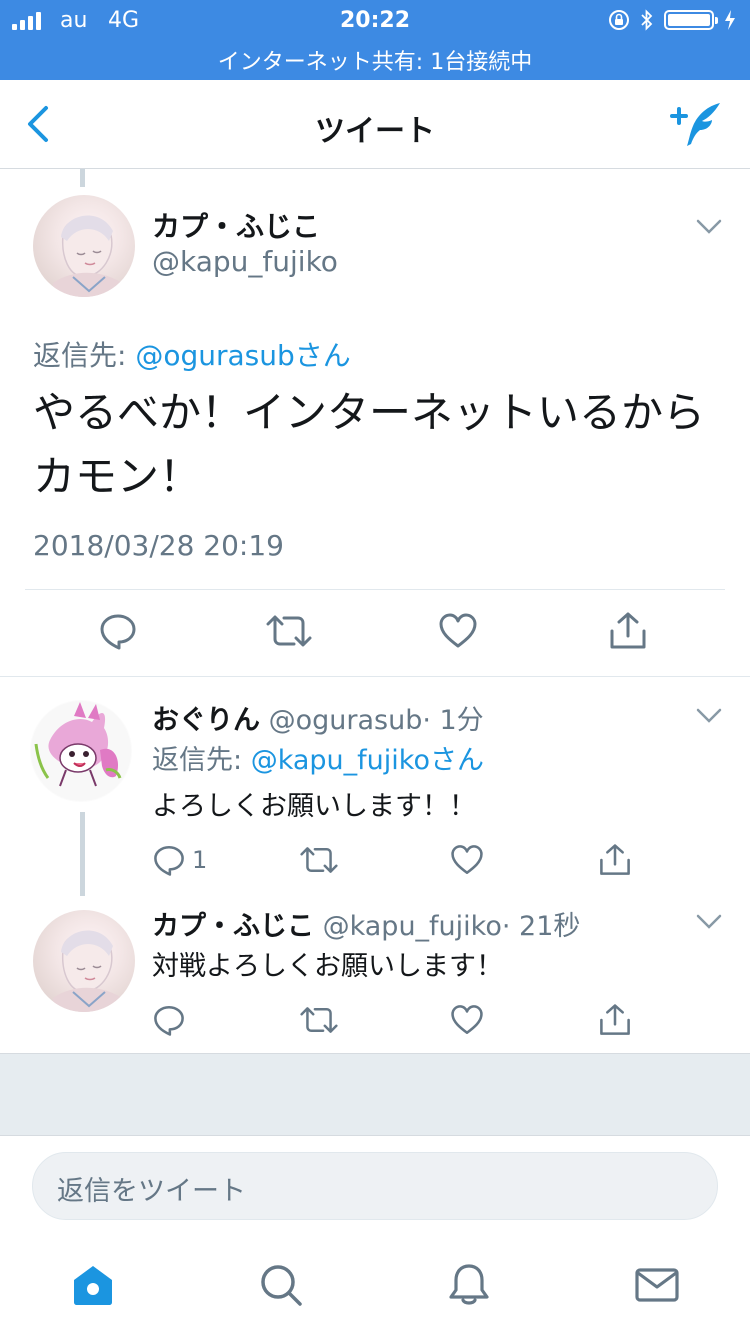  I want to click on display-name: おぐりん, so click(206, 720).